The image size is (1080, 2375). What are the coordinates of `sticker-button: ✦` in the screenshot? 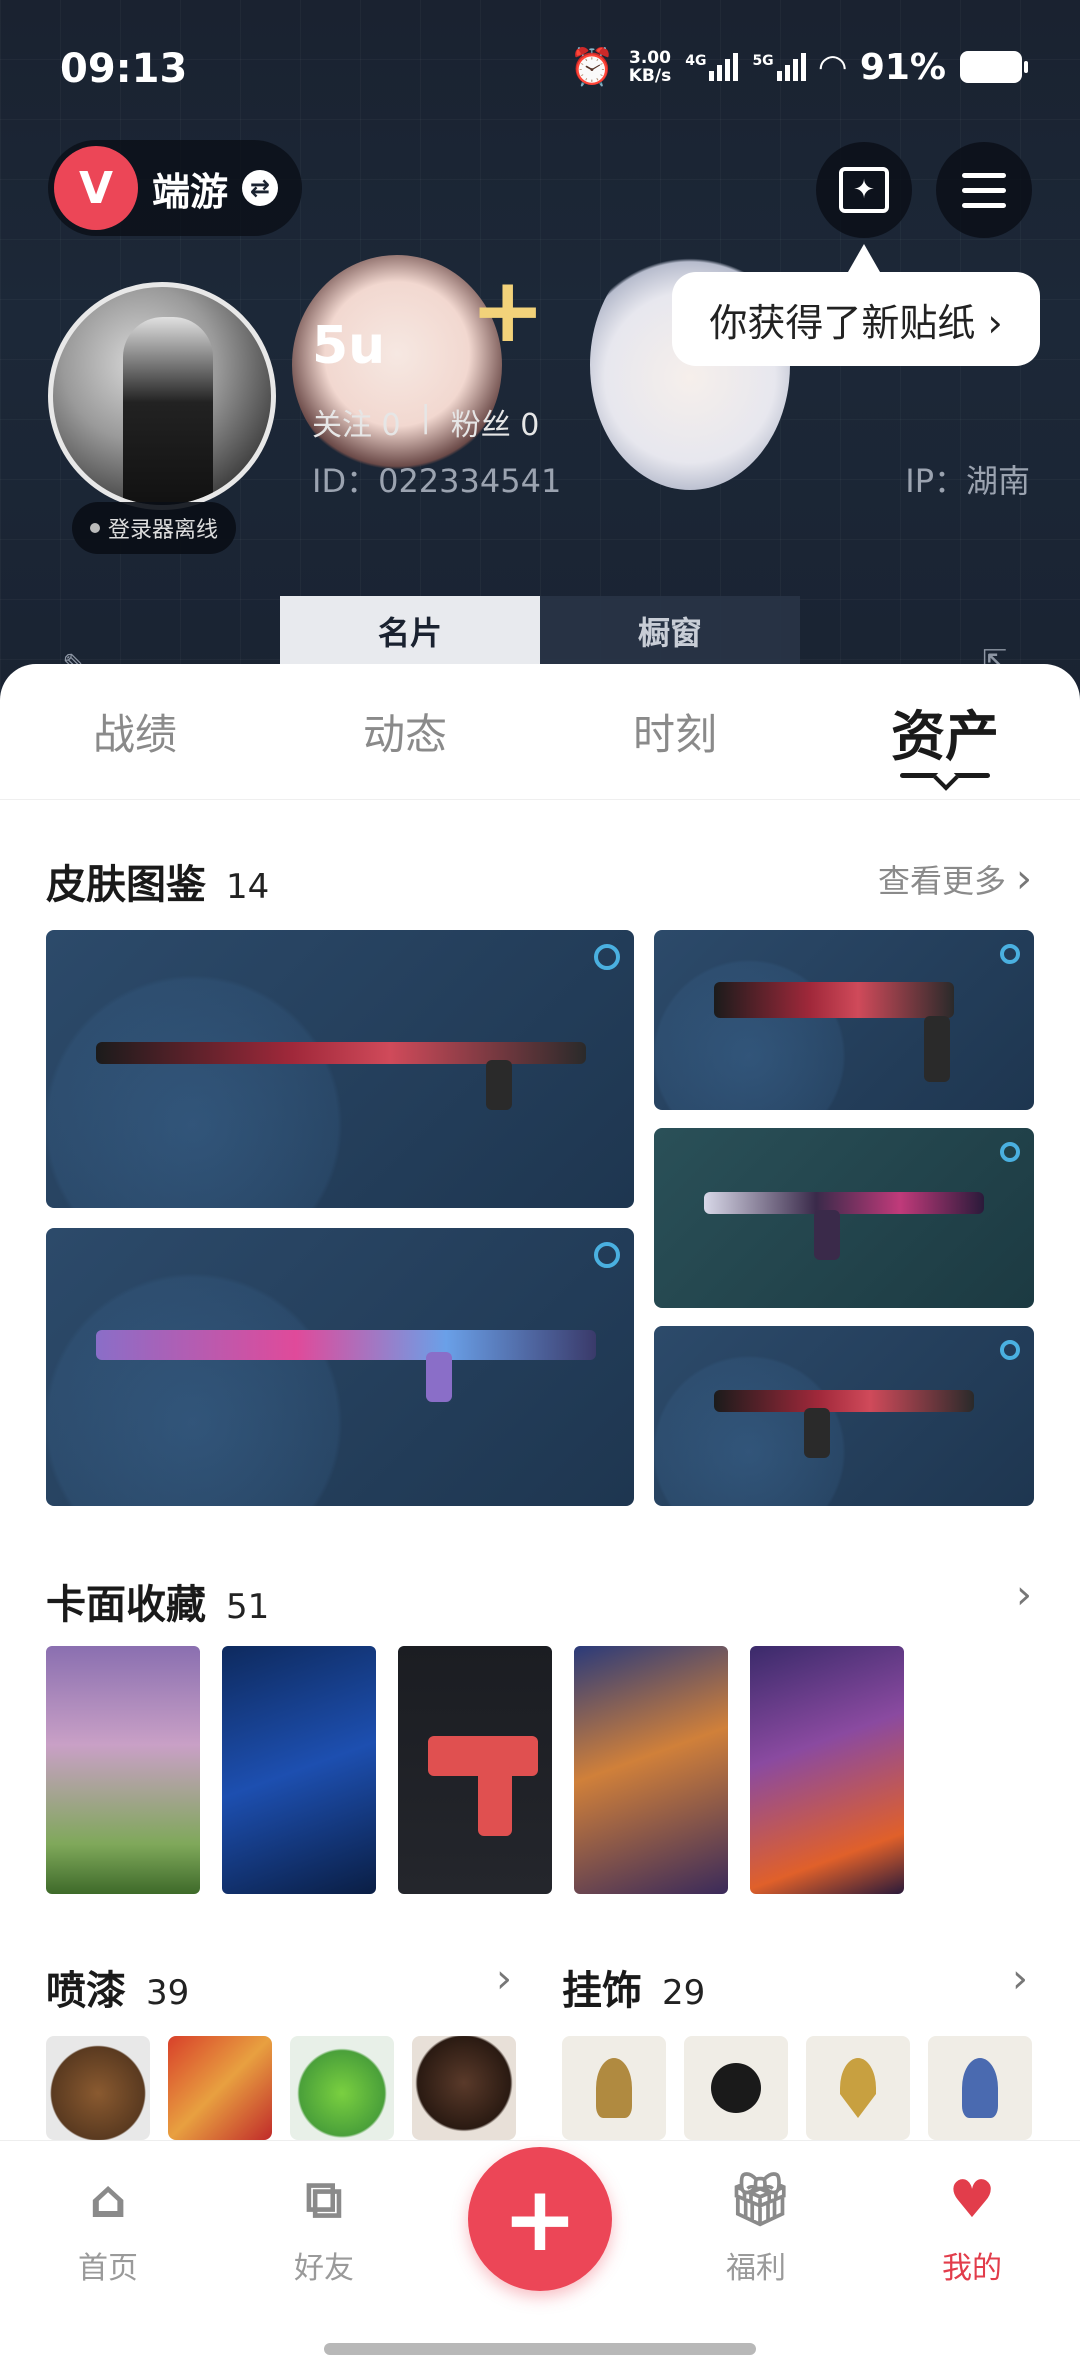 It's located at (864, 190).